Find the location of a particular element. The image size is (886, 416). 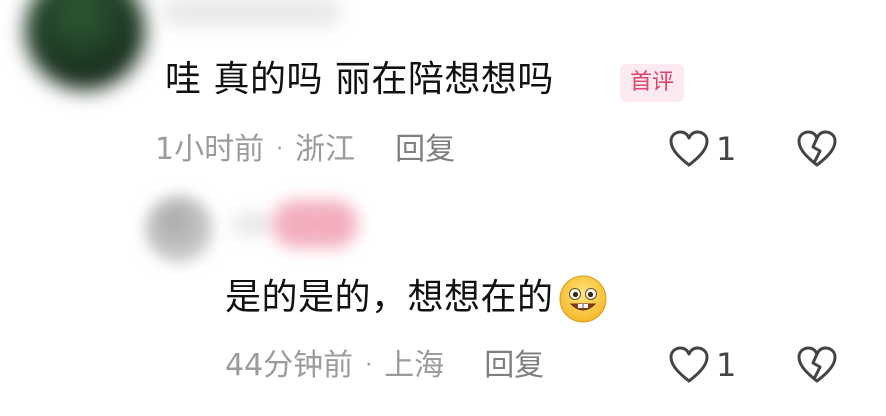

first-comment-badge: 首评 is located at coordinates (652, 83).